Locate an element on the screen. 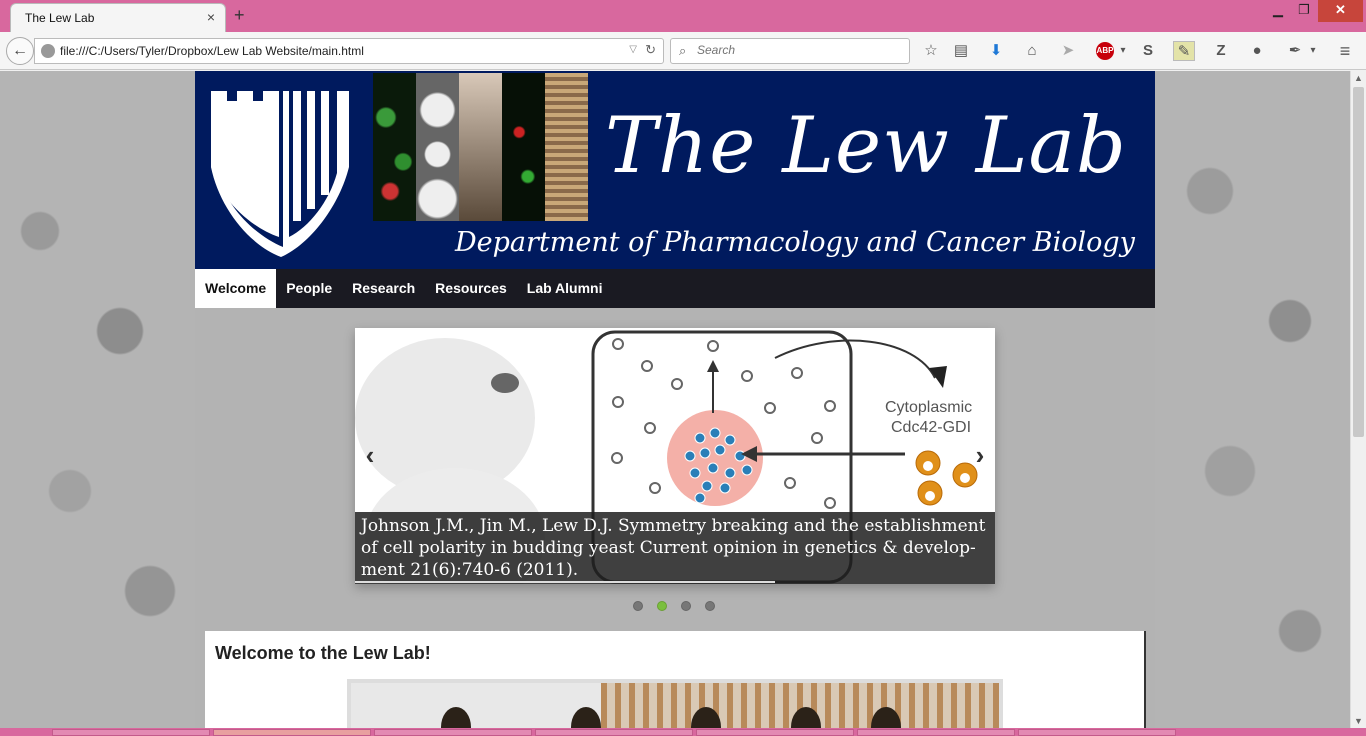  chat-icon: ● is located at coordinates (1257, 51).